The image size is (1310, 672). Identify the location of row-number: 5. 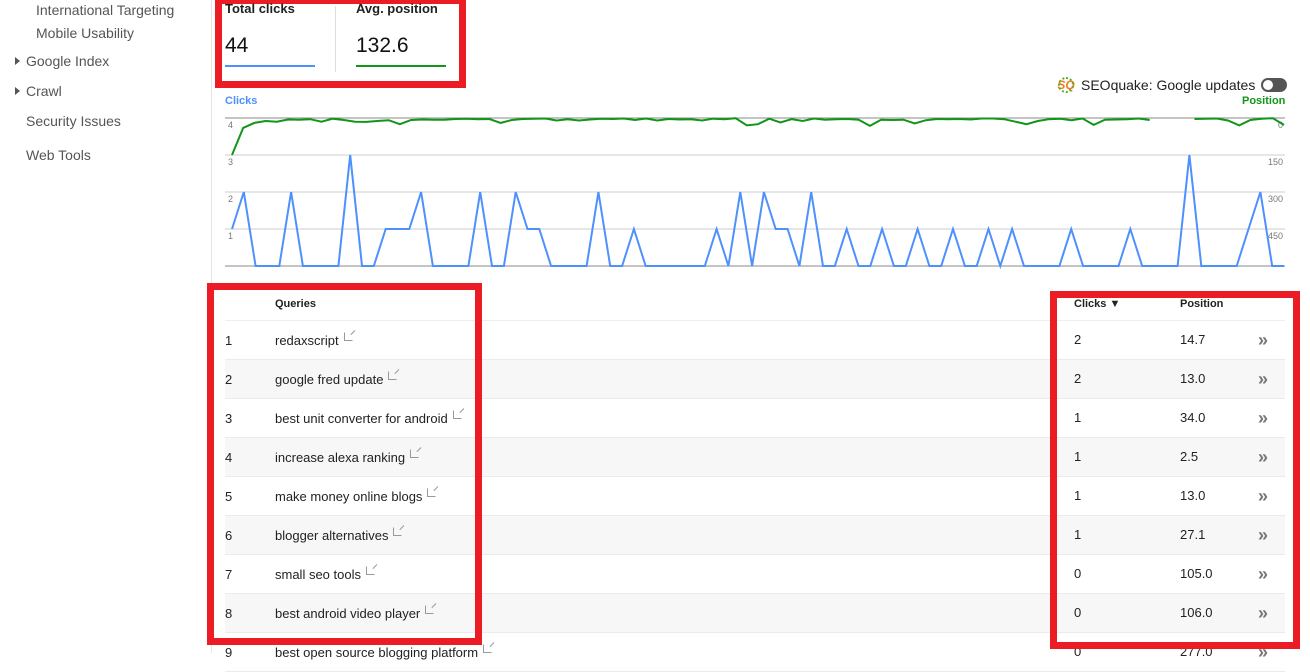
(229, 496).